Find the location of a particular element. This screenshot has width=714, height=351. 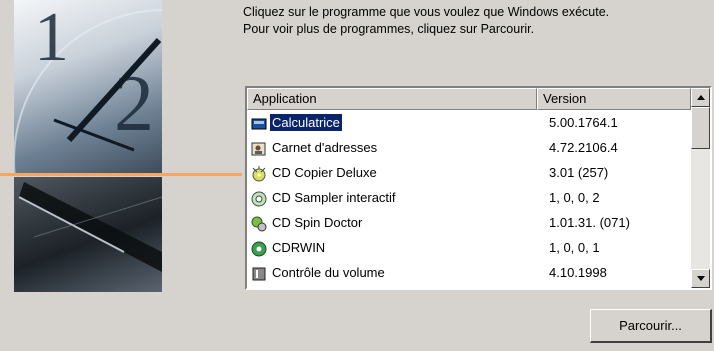

list-item-name: CD Spin Doctor is located at coordinates (317, 222).